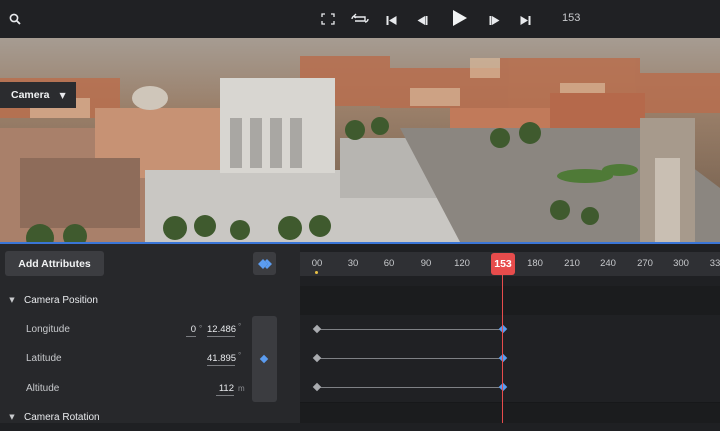 This screenshot has height=431, width=720. Describe the element at coordinates (510, 388) in the screenshot. I see `track-altitude` at that location.